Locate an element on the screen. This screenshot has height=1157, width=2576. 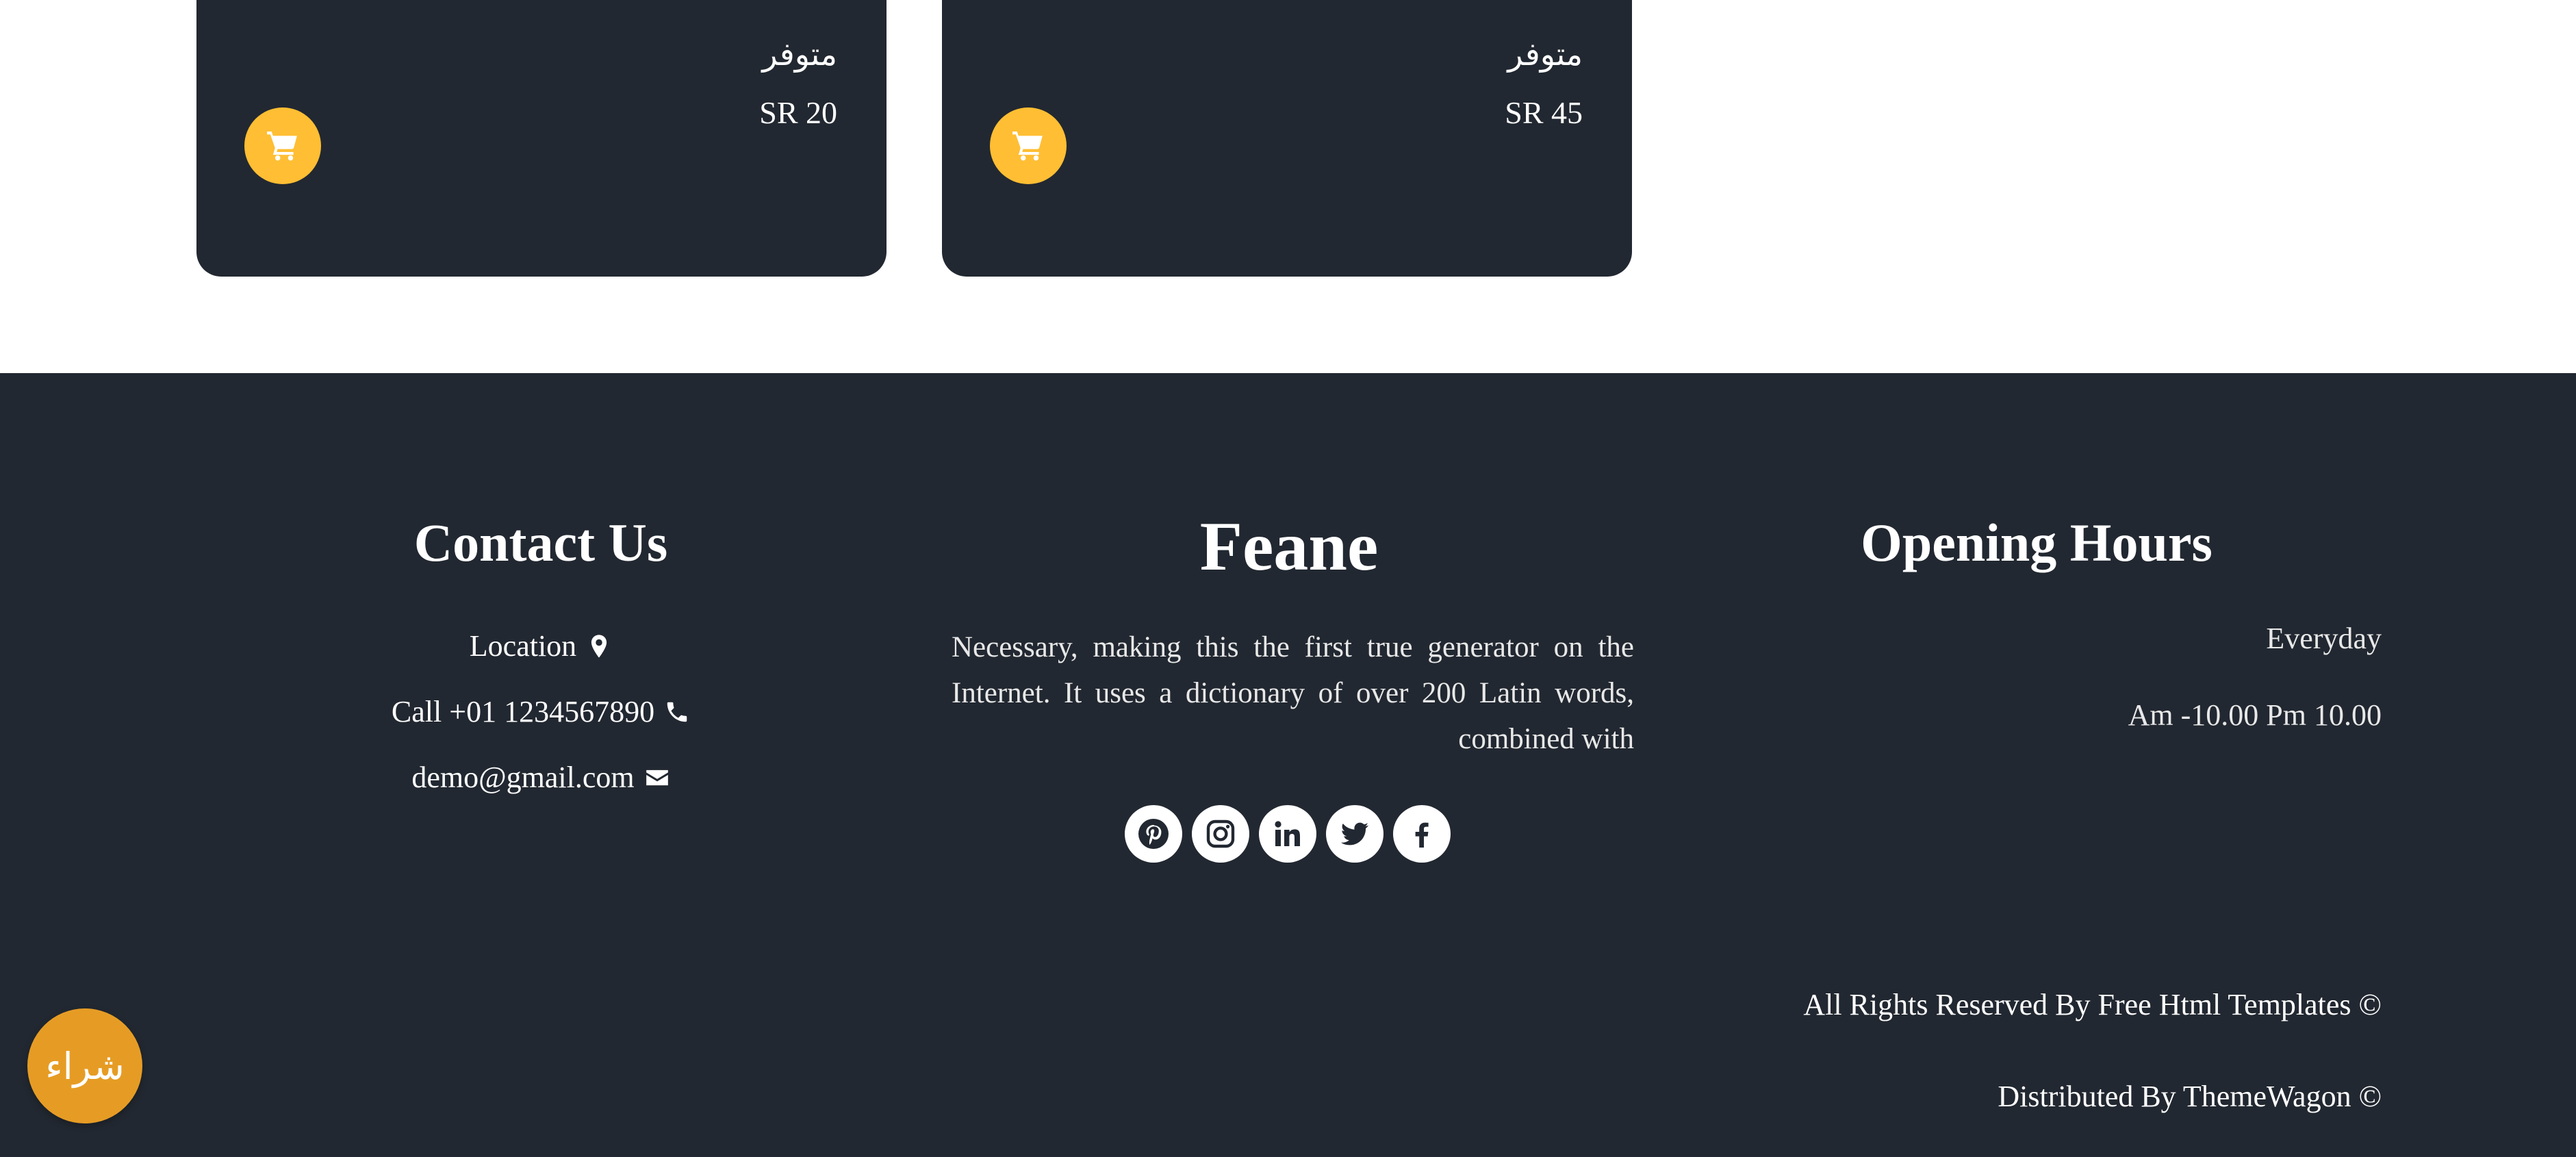
linkedin-icon is located at coordinates (1287, 834).